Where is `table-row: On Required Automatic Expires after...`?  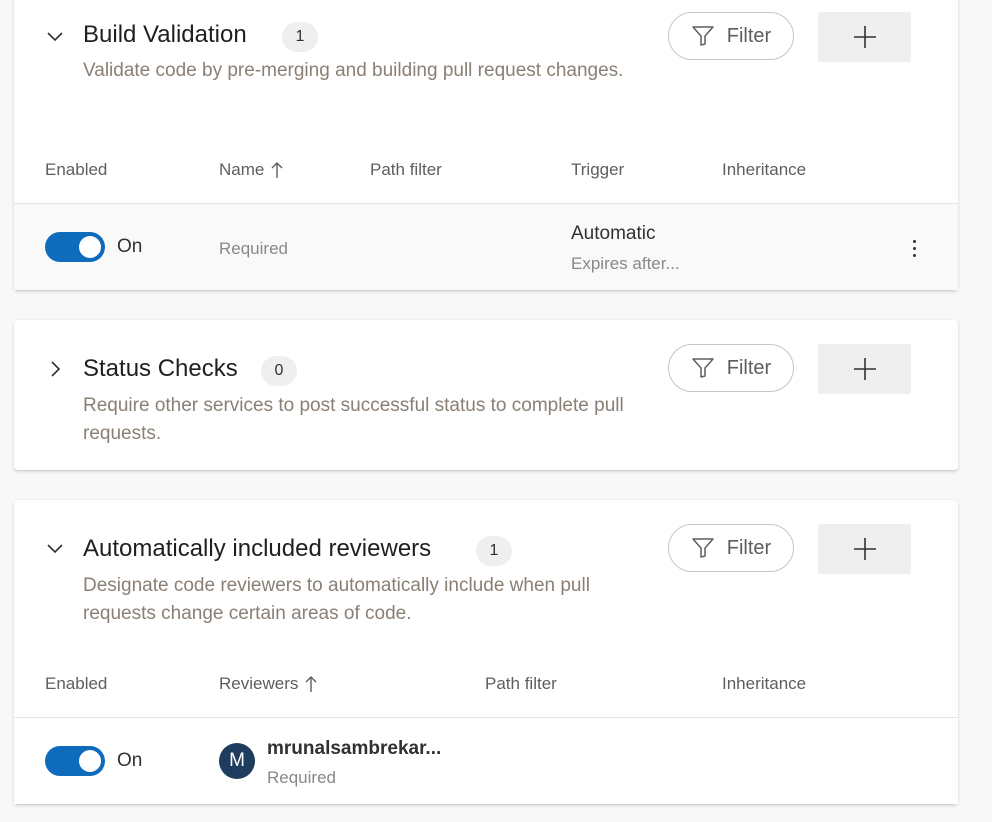 table-row: On Required Automatic Expires after... is located at coordinates (486, 247).